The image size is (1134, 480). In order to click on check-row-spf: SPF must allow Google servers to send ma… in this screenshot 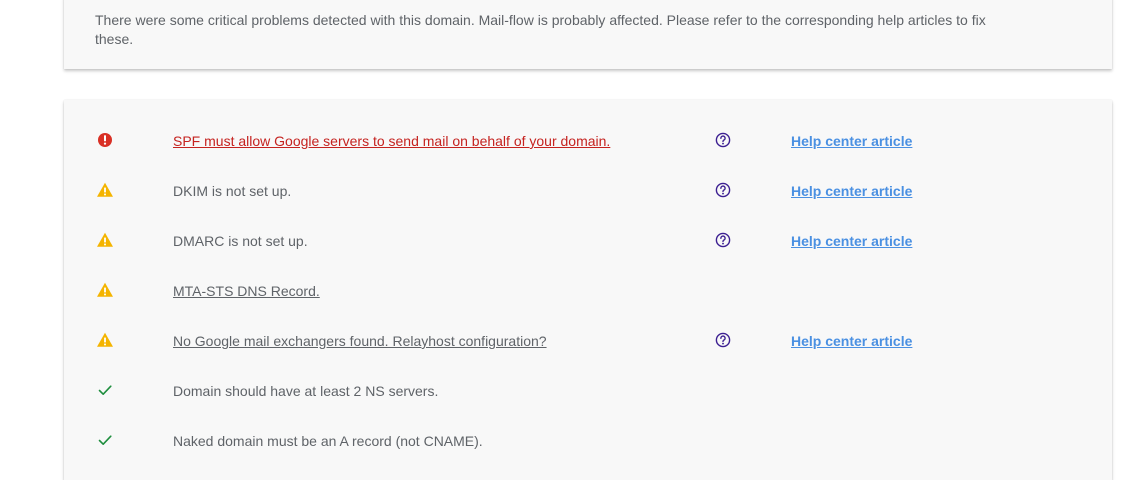, I will do `click(588, 141)`.